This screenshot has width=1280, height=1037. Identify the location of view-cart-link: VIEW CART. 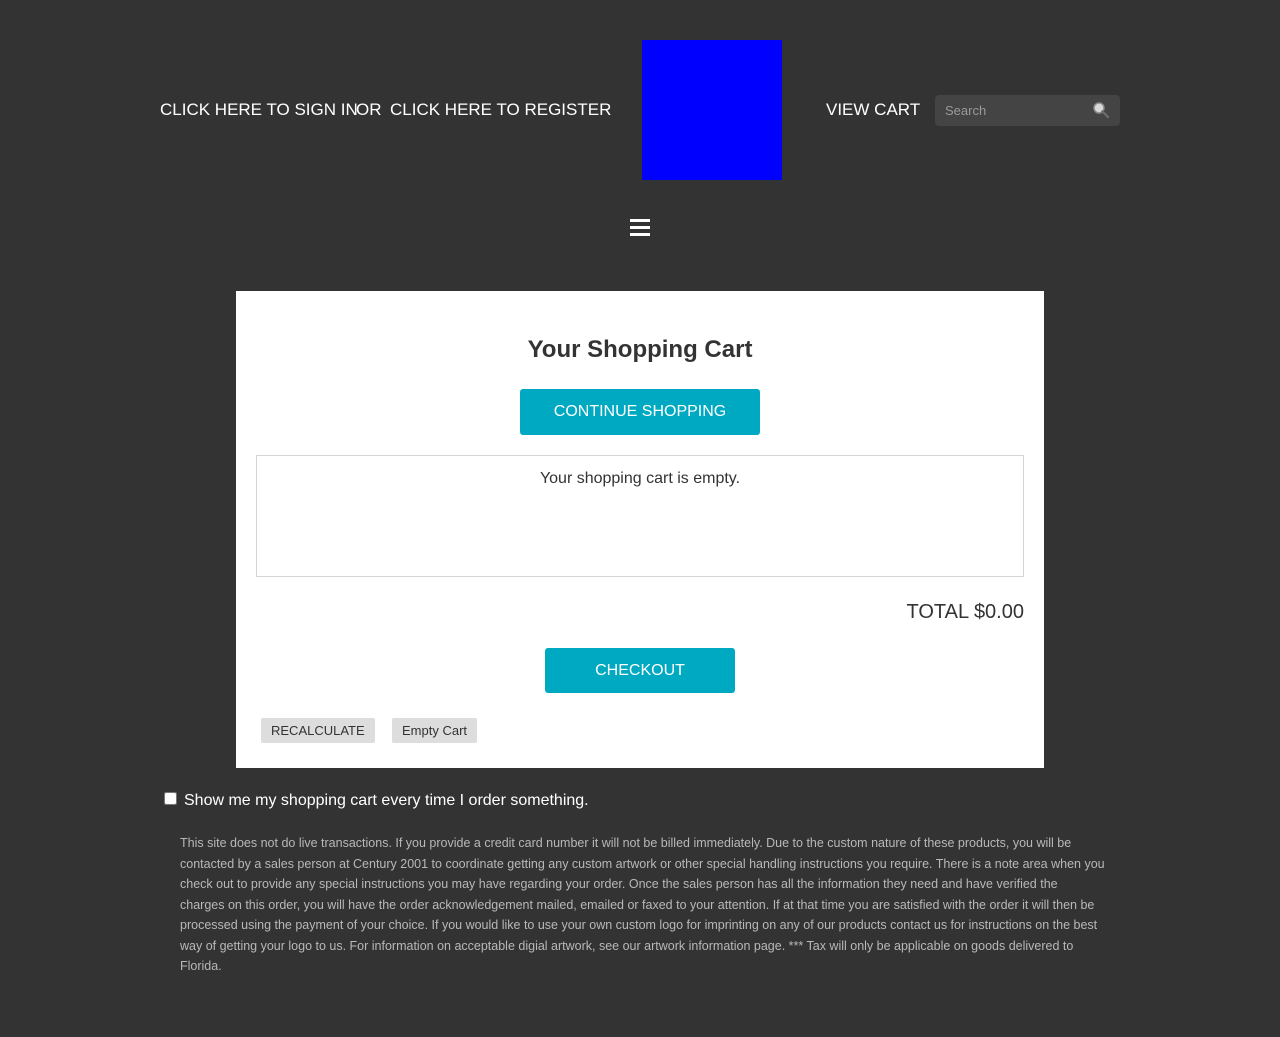
(873, 110).